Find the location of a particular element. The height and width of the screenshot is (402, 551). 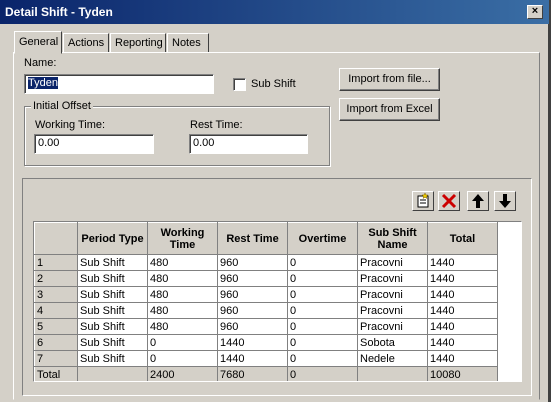

table-row: 6 Sub Shift 0 1440 0 Sobota 1440 is located at coordinates (266, 342).